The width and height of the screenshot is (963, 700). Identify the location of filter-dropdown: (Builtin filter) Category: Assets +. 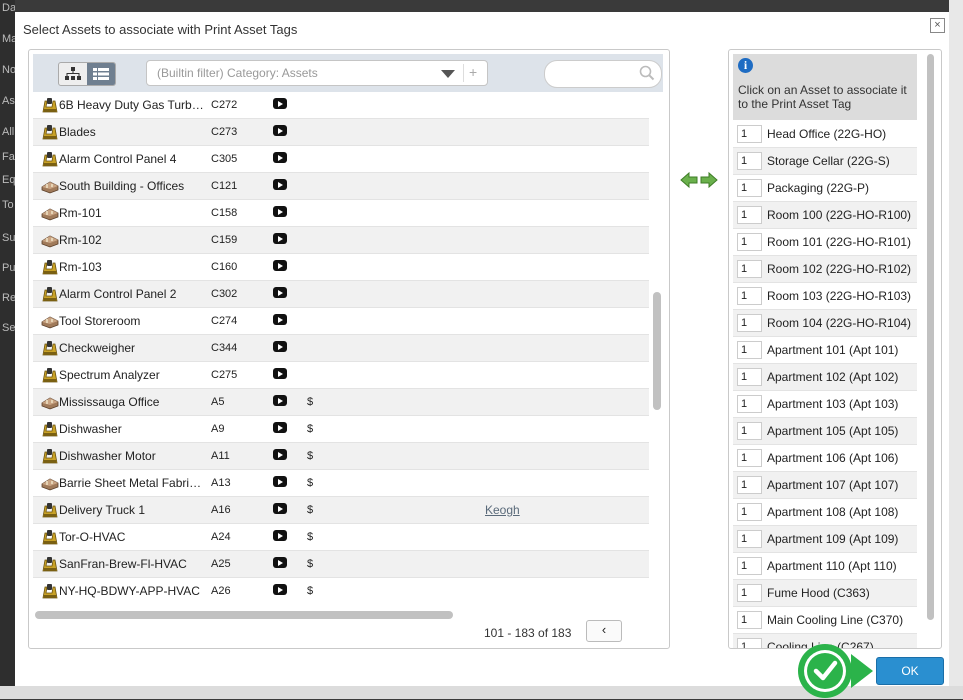
(317, 73).